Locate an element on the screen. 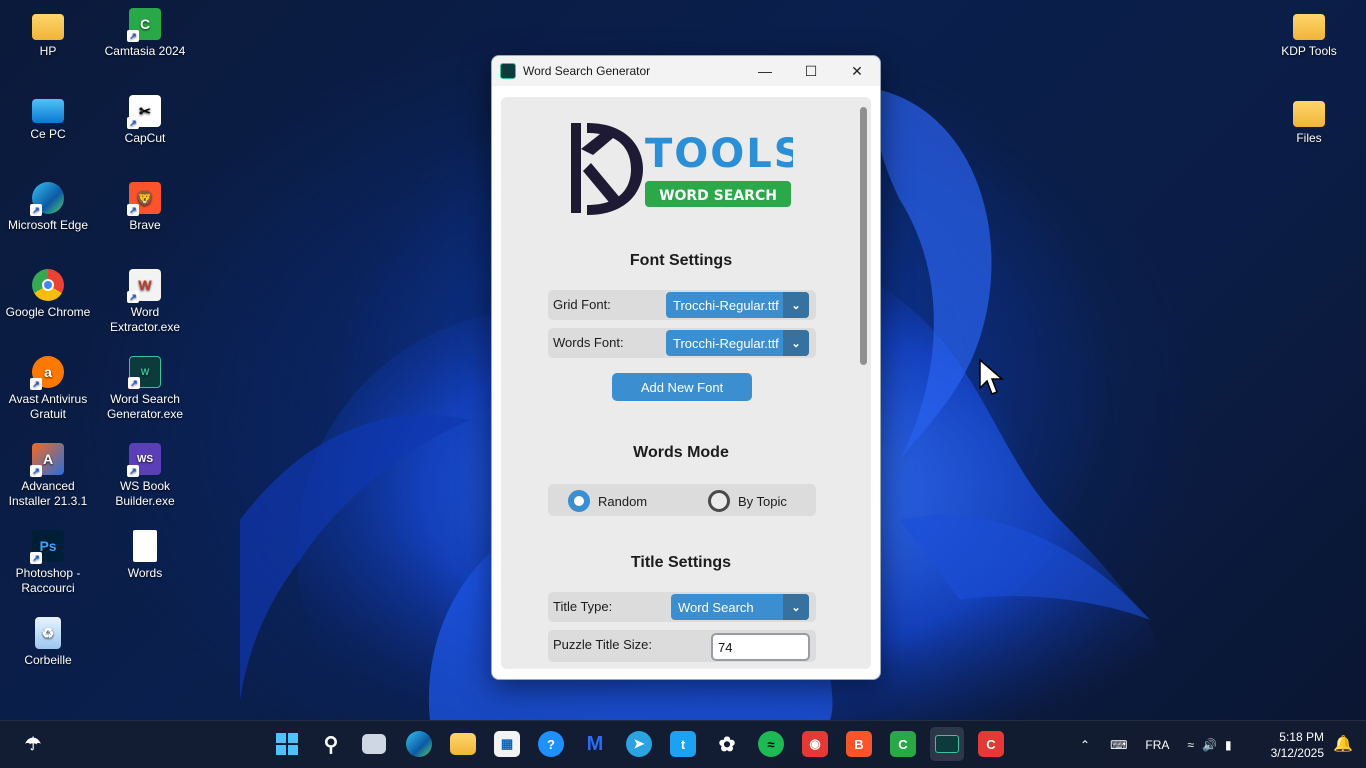  radio-by-topic: By Topic is located at coordinates (747, 501).